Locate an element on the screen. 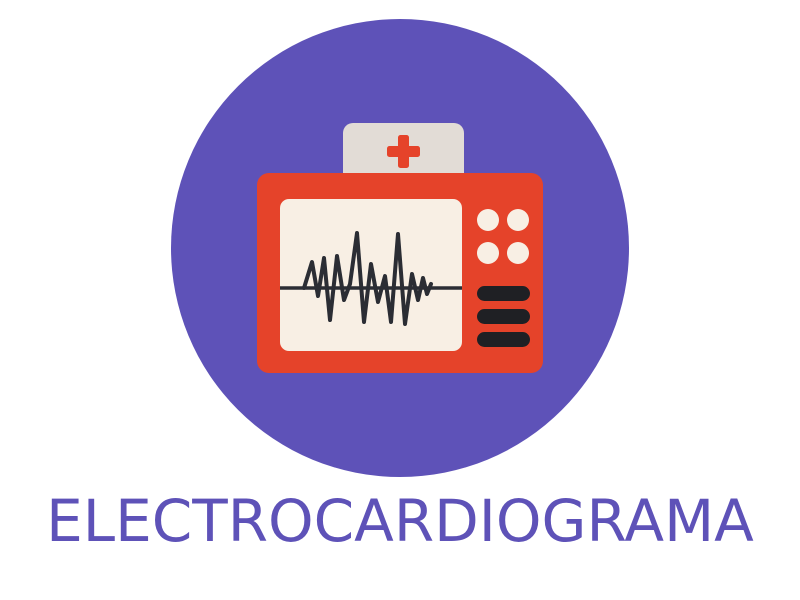 The height and width of the screenshot is (600, 800). control-slots is located at coordinates (503, 316).